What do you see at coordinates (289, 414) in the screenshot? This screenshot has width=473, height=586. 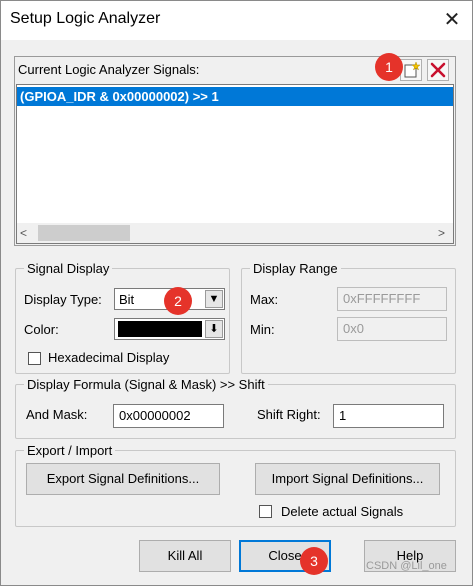 I see `shift-right-label: Shift Right:` at bounding box center [289, 414].